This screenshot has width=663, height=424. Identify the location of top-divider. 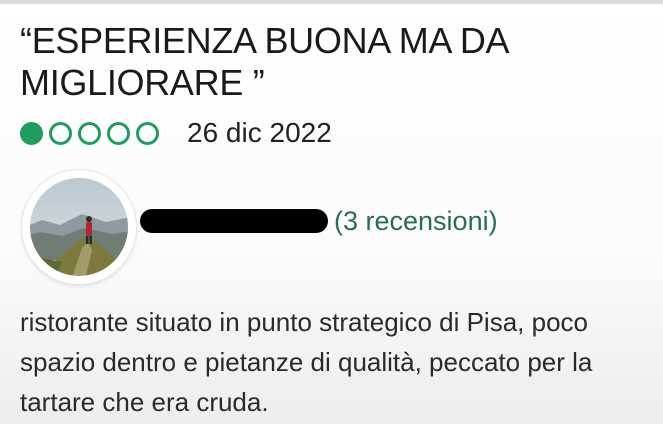
(331, 2).